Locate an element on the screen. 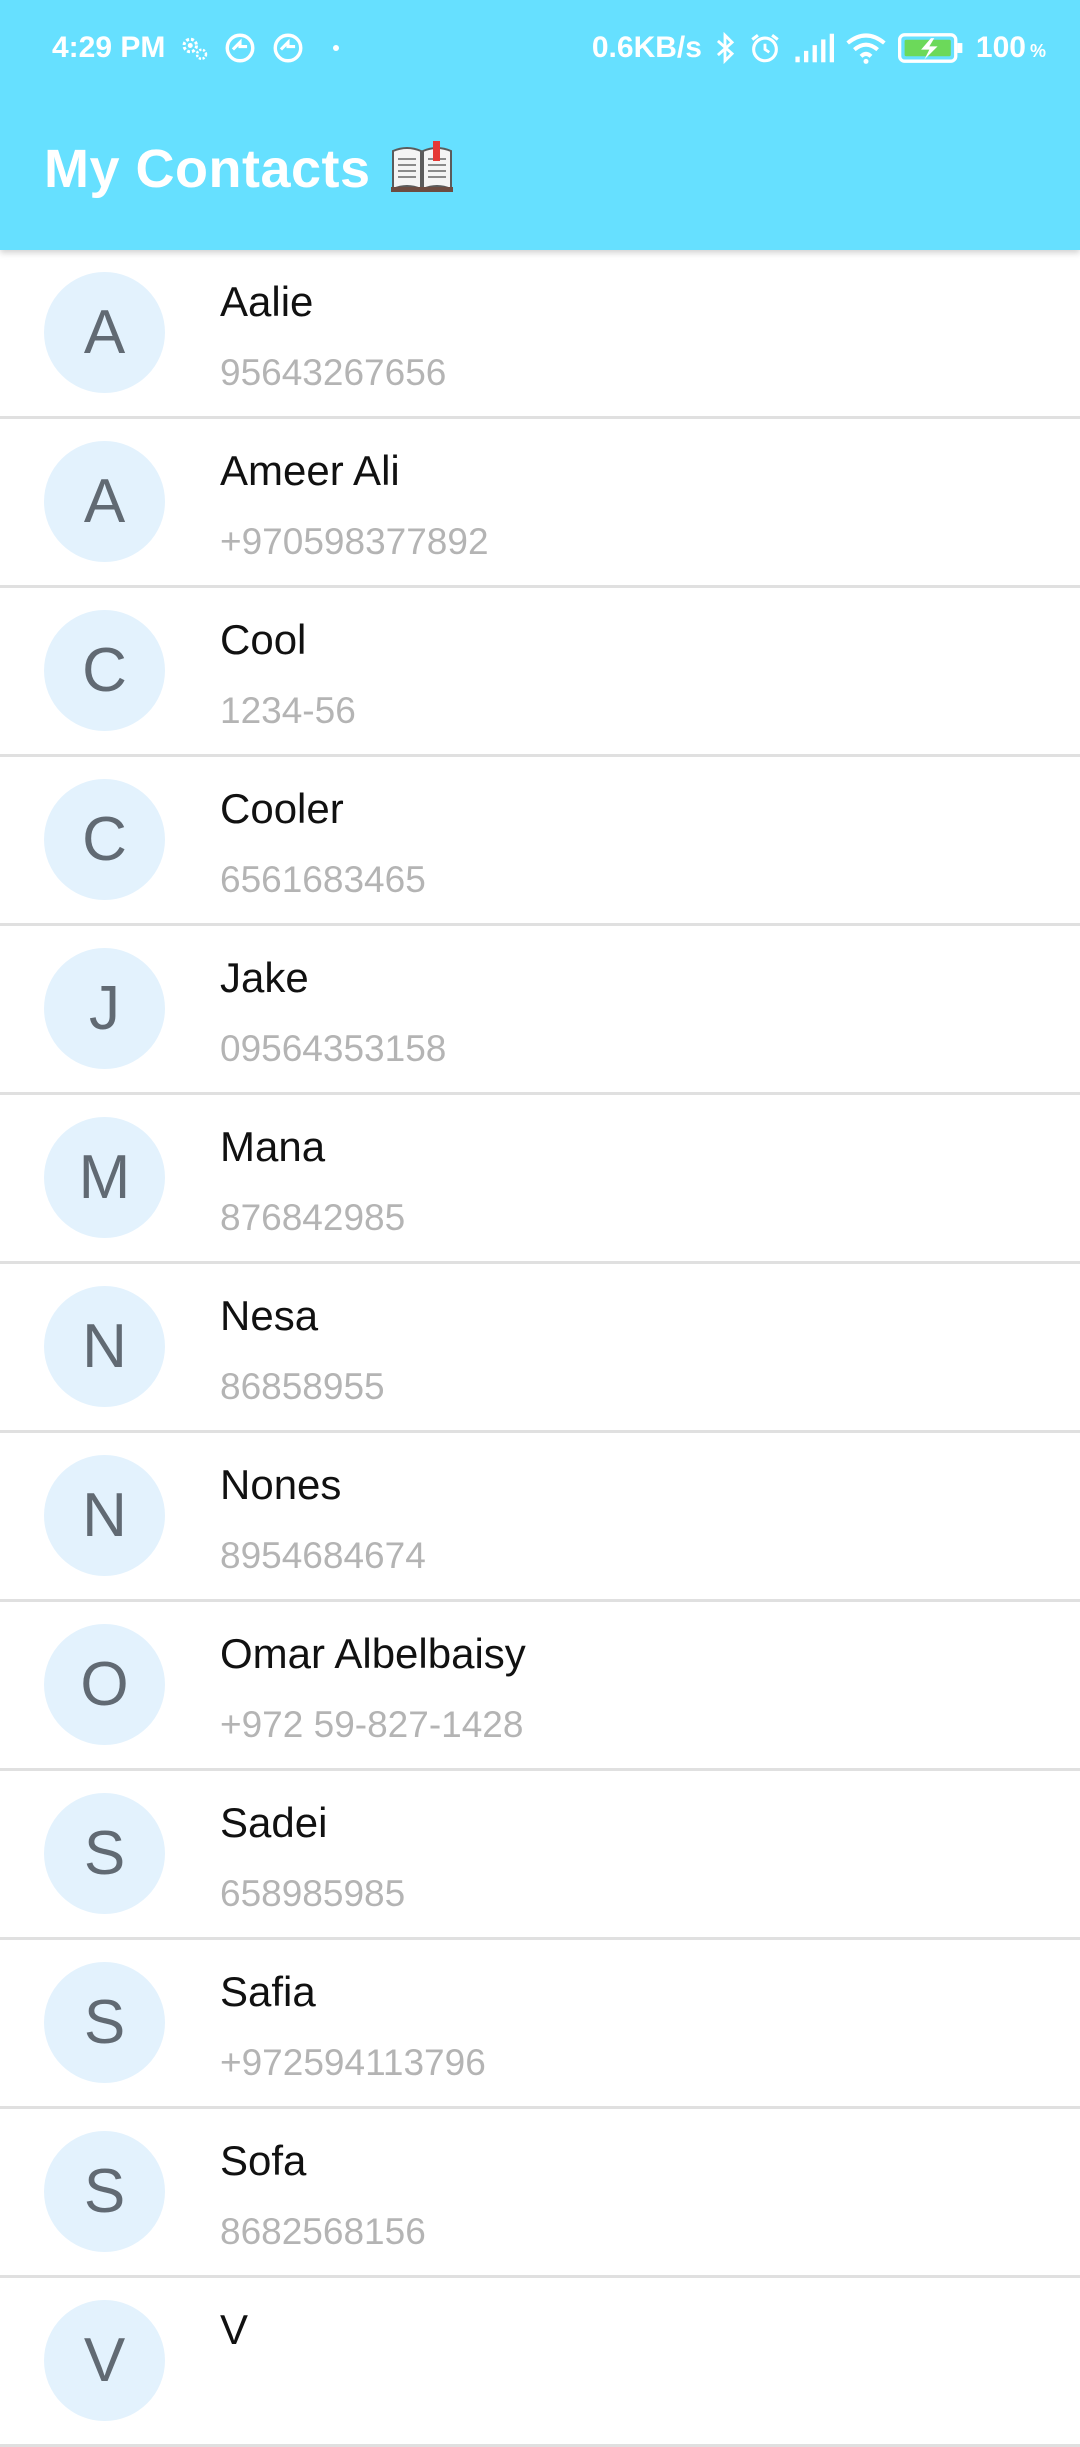  contact-avatar: O is located at coordinates (104, 1684).